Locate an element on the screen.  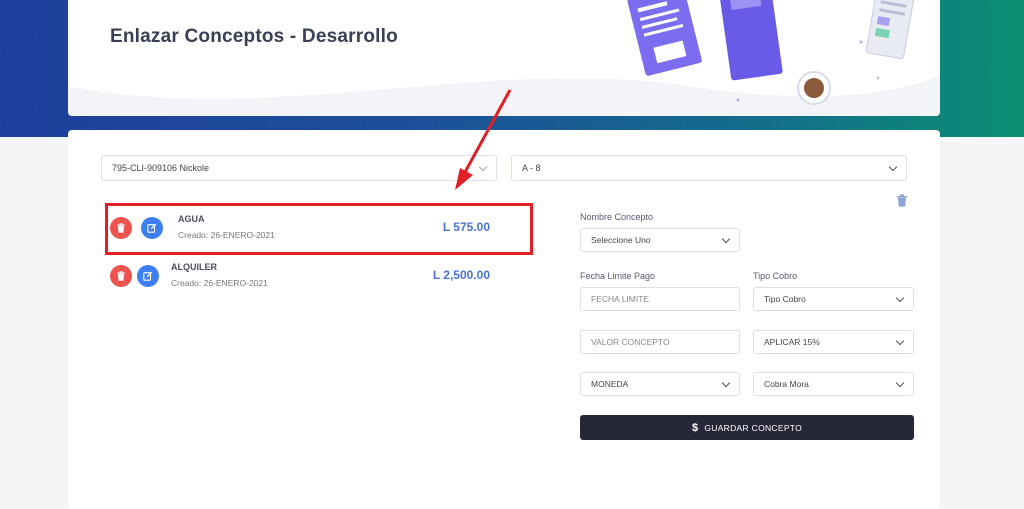
concept-name: ALQUILER is located at coordinates (194, 267).